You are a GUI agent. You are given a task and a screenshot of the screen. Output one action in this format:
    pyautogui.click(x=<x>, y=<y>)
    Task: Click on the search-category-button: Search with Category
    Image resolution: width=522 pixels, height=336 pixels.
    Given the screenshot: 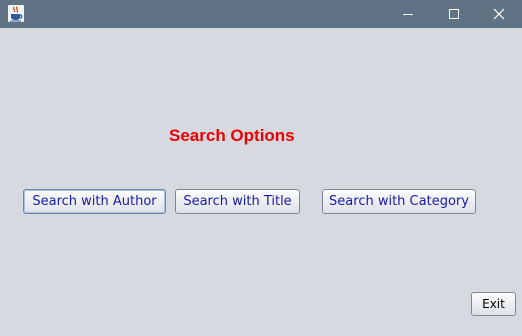 What is the action you would take?
    pyautogui.click(x=399, y=201)
    